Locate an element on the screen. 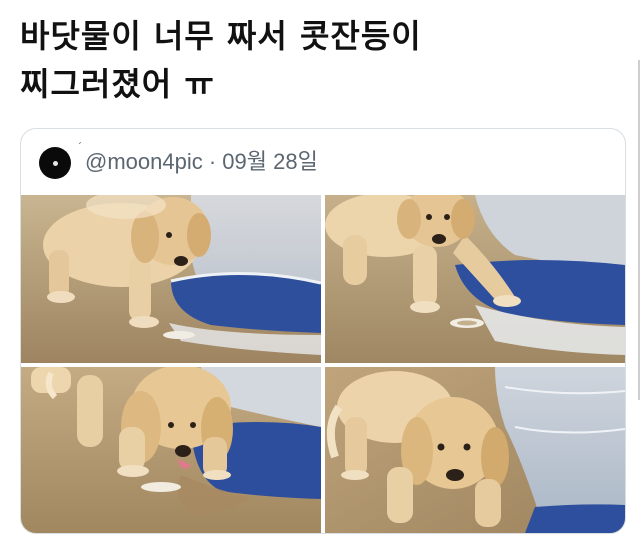  moon-avatar-icon is located at coordinates (55, 163).